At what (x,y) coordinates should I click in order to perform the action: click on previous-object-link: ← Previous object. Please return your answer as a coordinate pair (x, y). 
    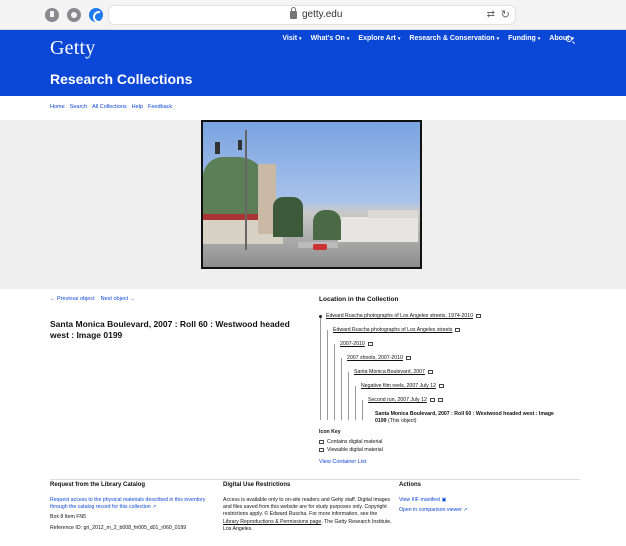
    Looking at the image, I should click on (72, 299).